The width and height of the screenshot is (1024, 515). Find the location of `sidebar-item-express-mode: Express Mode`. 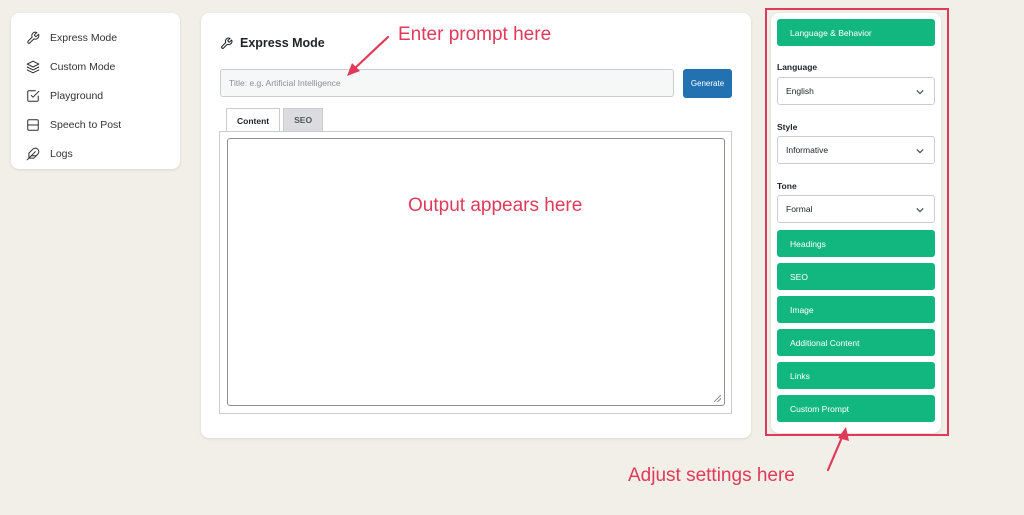

sidebar-item-express-mode: Express Mode is located at coordinates (95, 37).